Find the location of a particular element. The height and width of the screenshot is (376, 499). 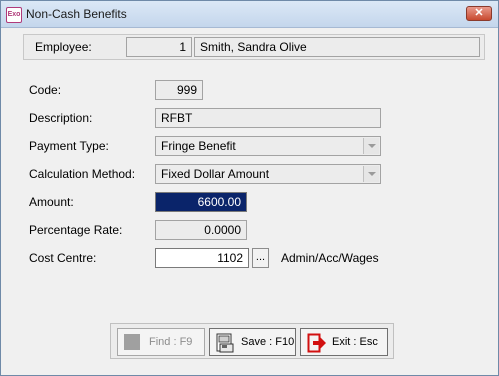

employee-id-field: 1 is located at coordinates (159, 47).